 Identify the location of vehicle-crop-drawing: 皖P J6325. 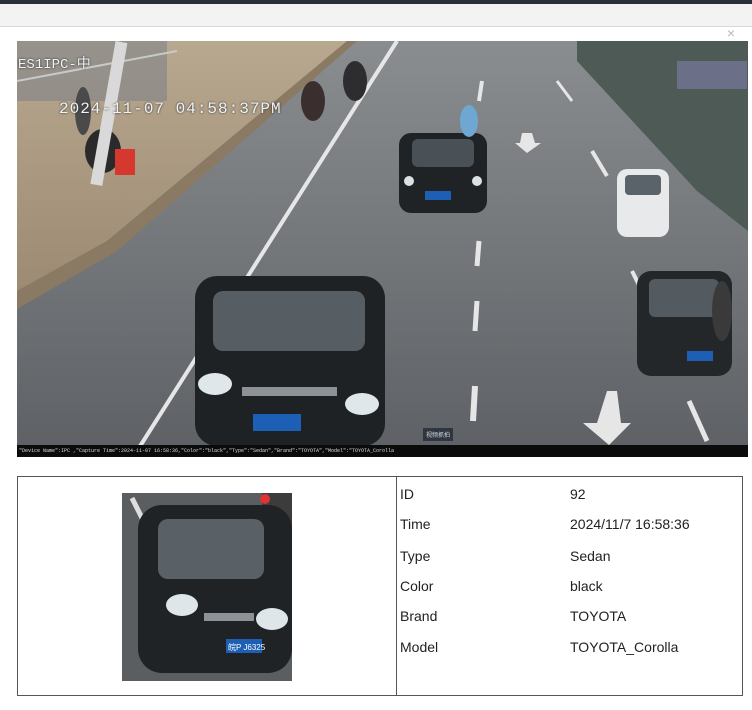
(207, 587).